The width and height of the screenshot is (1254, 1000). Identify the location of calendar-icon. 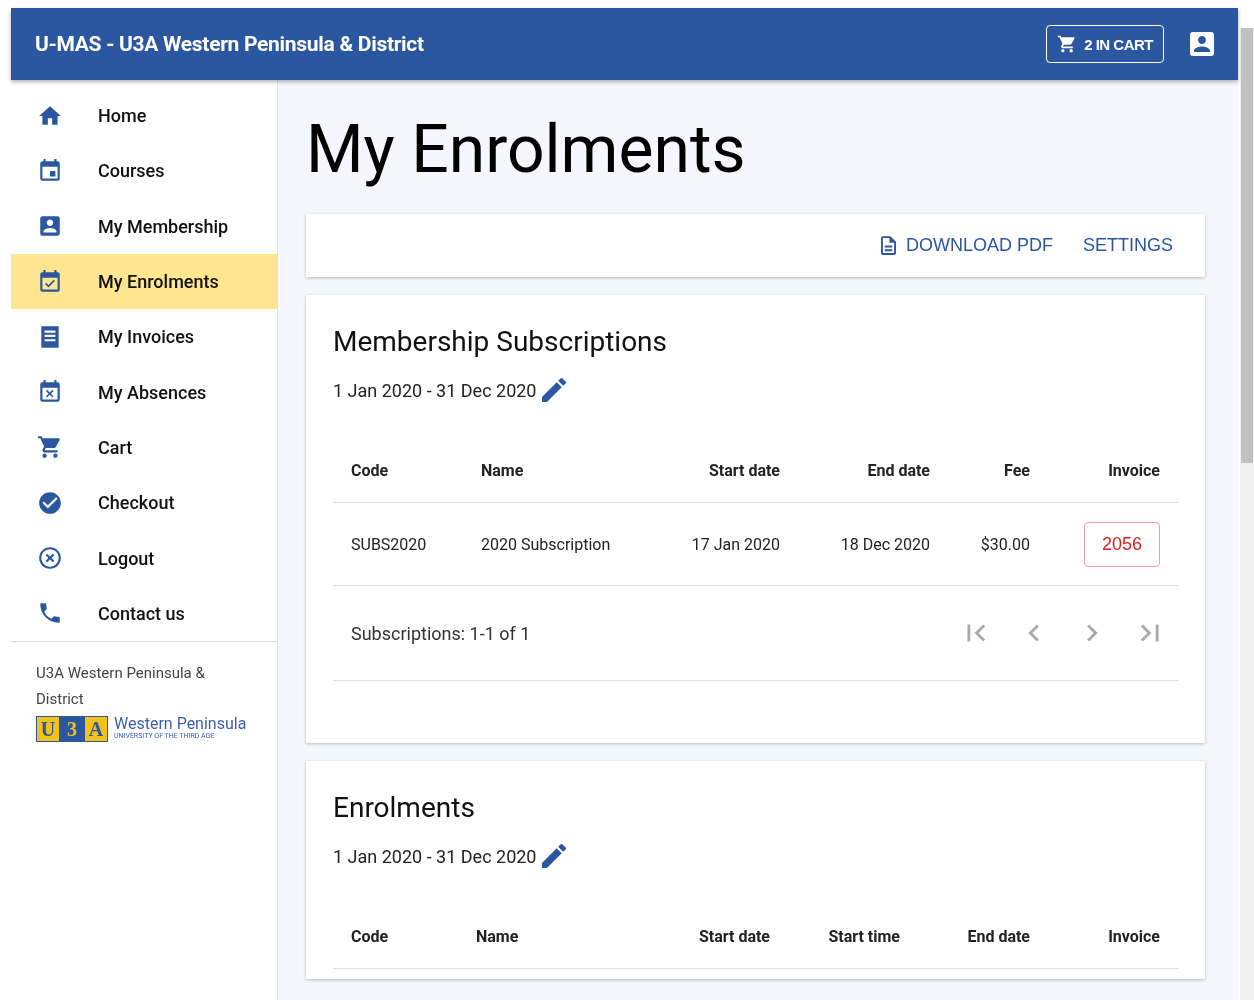
(50, 170).